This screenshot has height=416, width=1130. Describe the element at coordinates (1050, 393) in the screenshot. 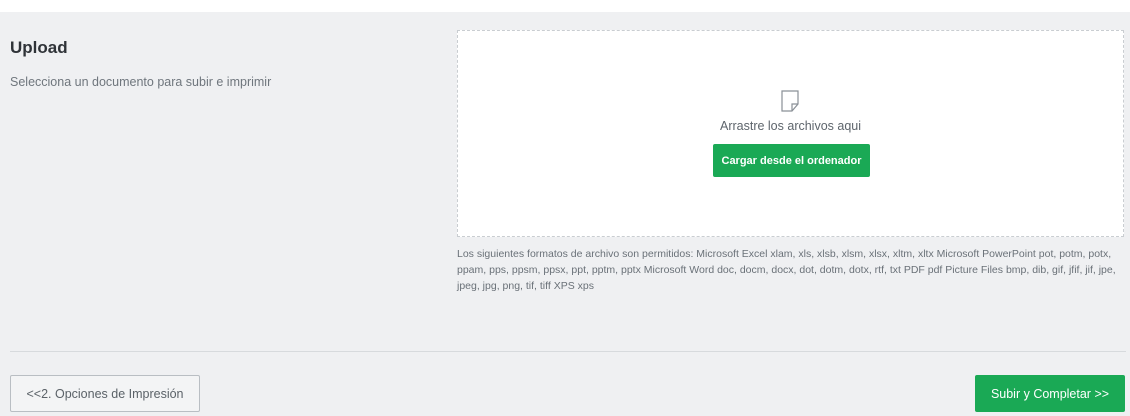

I see `upload-and-complete-button: Subir y Completar >>` at that location.